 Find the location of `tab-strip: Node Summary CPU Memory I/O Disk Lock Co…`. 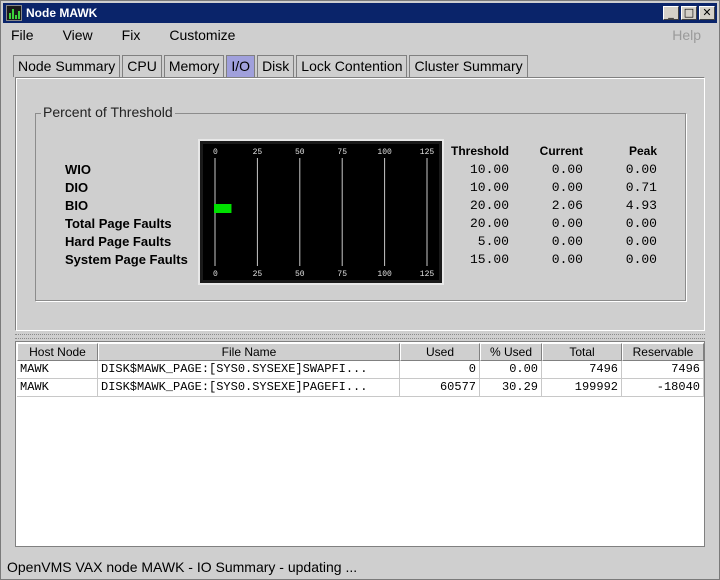

tab-strip: Node Summary CPU Memory I/O Disk Lock Co… is located at coordinates (271, 66).